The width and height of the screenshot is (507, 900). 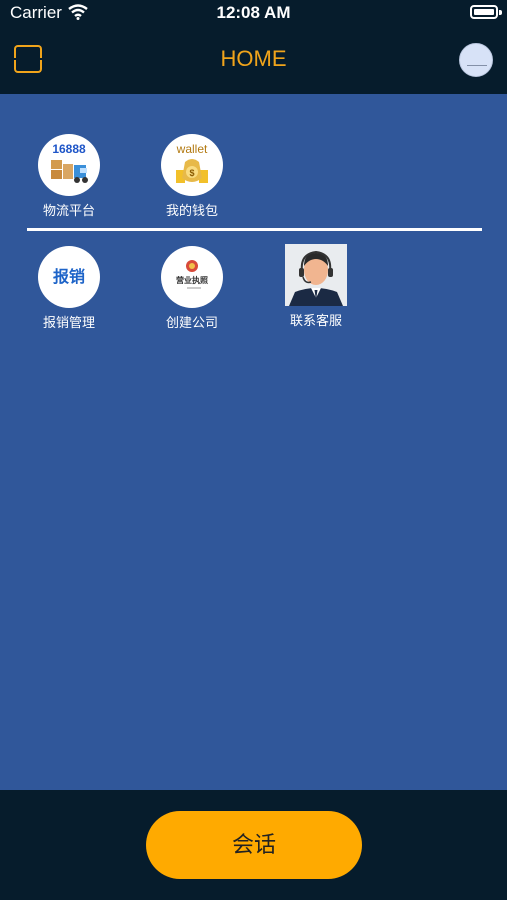 I want to click on clock: 12:08 AM, so click(x=253, y=12).